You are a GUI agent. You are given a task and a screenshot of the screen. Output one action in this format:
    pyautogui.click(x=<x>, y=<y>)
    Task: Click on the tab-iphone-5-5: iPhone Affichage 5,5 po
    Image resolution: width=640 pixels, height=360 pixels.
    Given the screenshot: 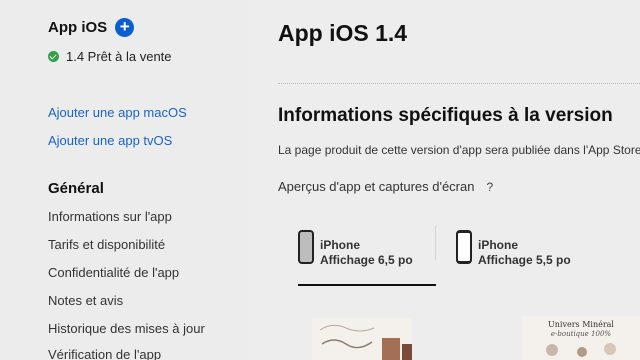 What is the action you would take?
    pyautogui.click(x=513, y=257)
    